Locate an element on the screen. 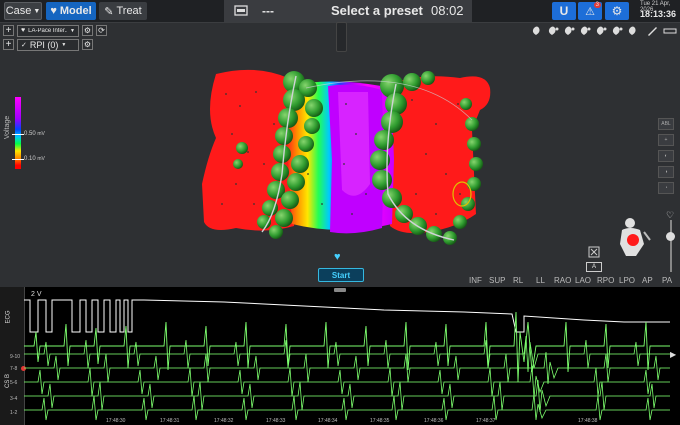 The image size is (680, 425). tool-5: ◔ is located at coordinates (666, 188).